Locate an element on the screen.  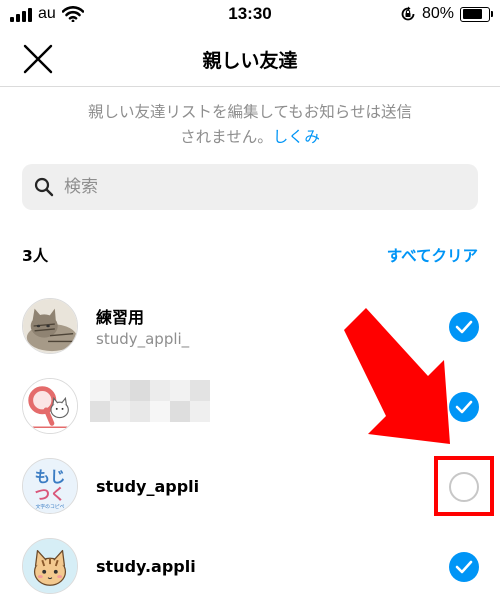
page-title: 親しい友達 is located at coordinates (250, 61).